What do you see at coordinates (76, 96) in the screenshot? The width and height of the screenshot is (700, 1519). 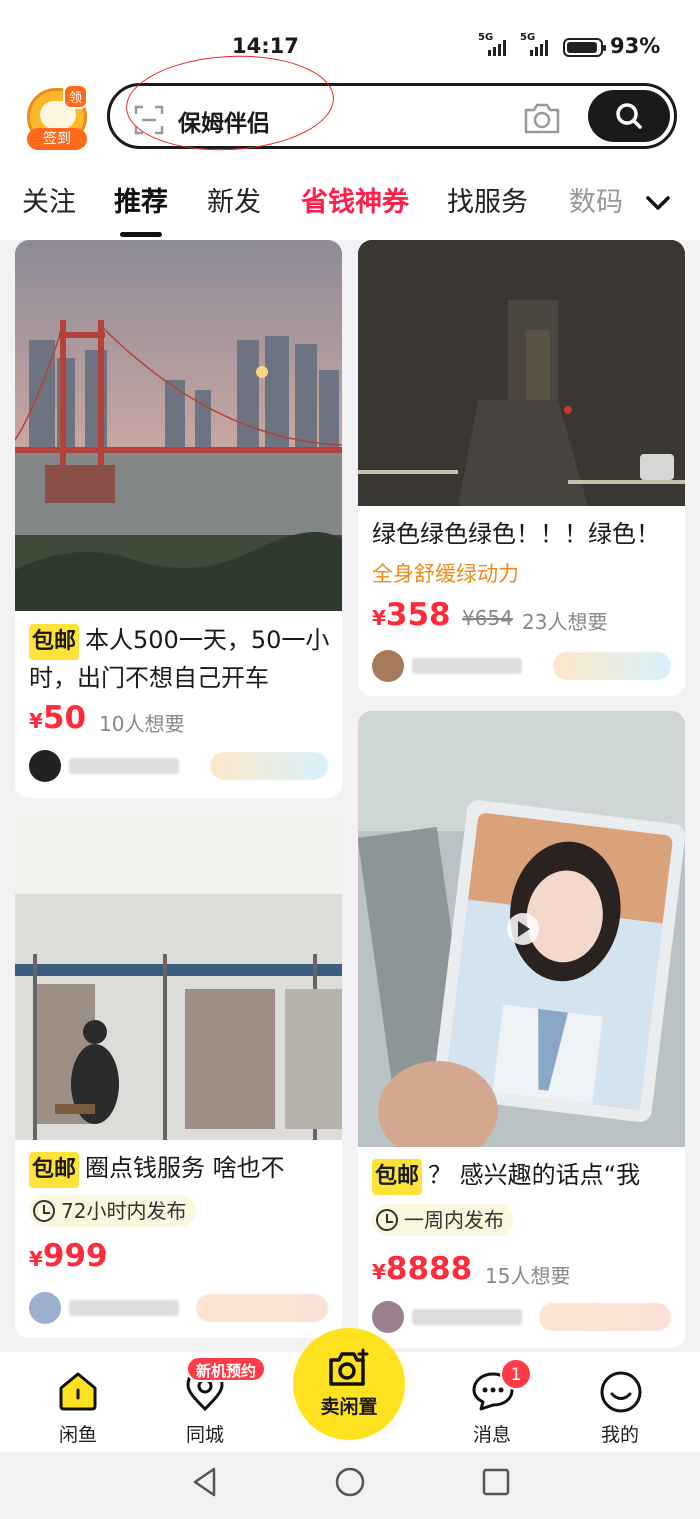 I see `signin-tag: 领` at bounding box center [76, 96].